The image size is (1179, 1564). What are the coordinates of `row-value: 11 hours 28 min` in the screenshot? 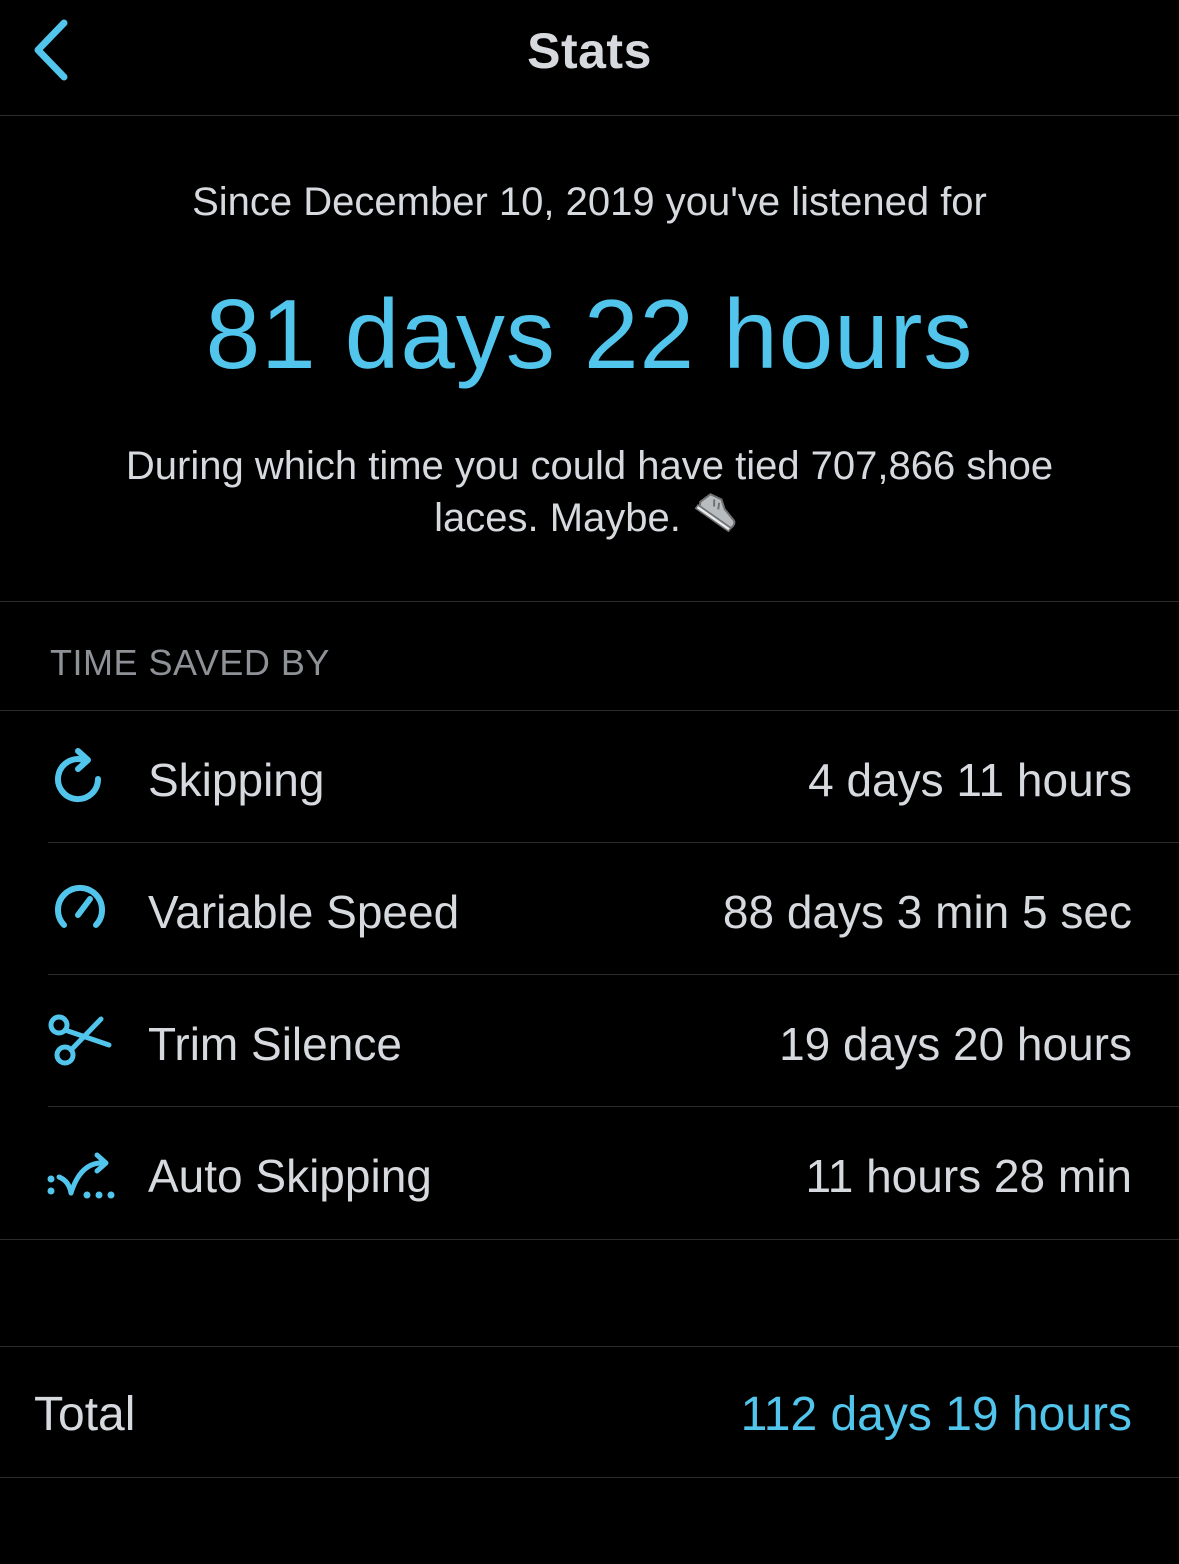 It's located at (968, 1176).